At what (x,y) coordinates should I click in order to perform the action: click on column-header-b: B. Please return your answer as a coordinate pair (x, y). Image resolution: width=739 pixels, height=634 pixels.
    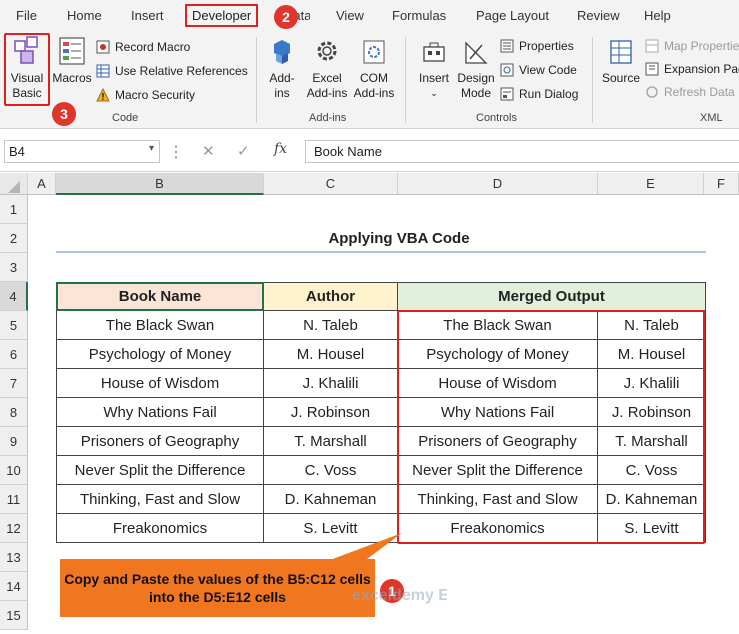
    Looking at the image, I should click on (160, 184).